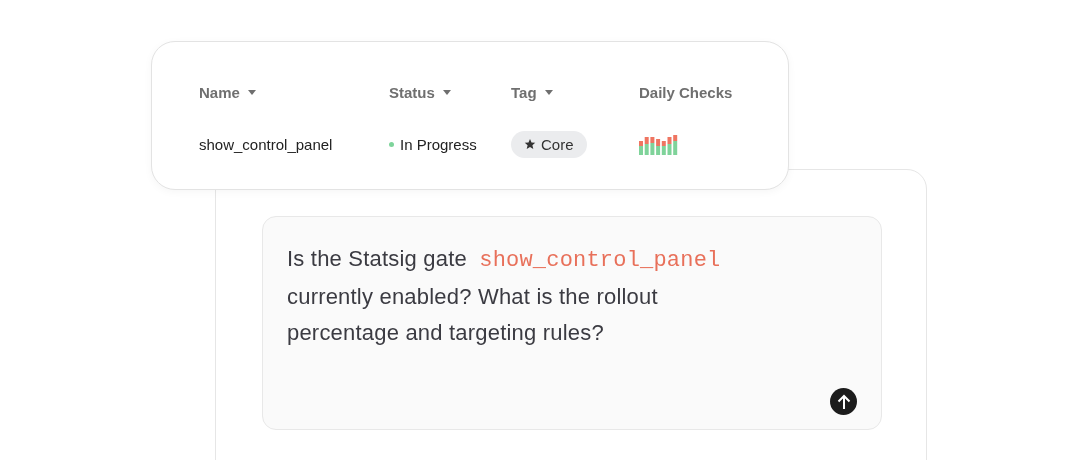  I want to click on arrow-up-icon, so click(843, 401).